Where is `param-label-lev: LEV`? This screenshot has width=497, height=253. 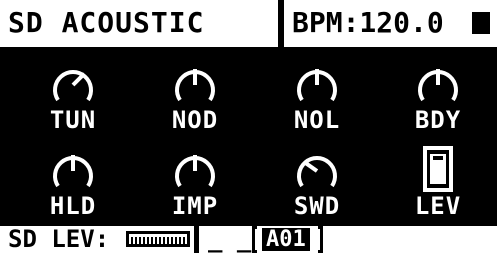 param-label-lev: LEV is located at coordinates (438, 206).